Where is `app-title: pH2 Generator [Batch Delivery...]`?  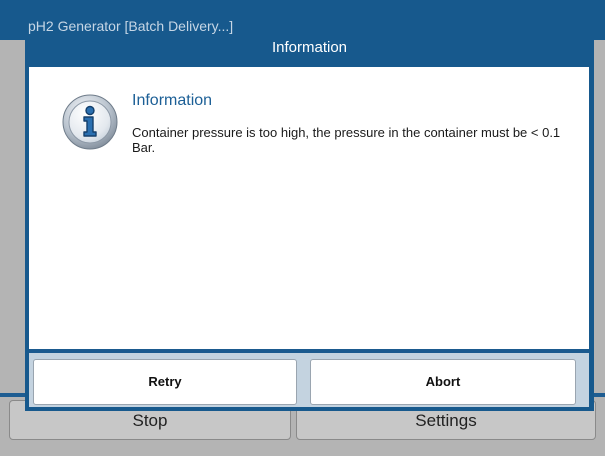 app-title: pH2 Generator [Batch Delivery...] is located at coordinates (131, 26).